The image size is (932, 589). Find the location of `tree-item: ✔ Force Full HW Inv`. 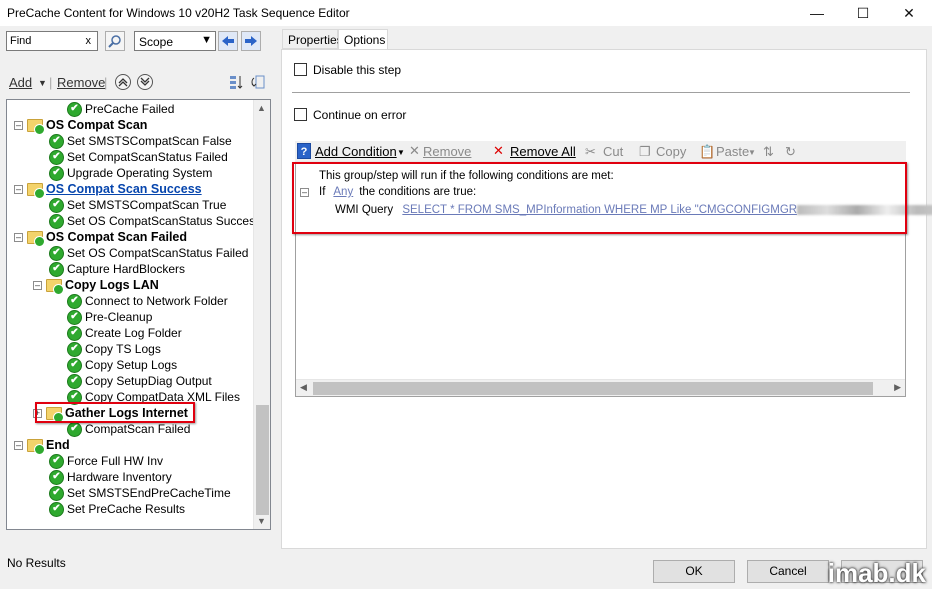

tree-item: ✔ Force Full HW Inv is located at coordinates (106, 461).